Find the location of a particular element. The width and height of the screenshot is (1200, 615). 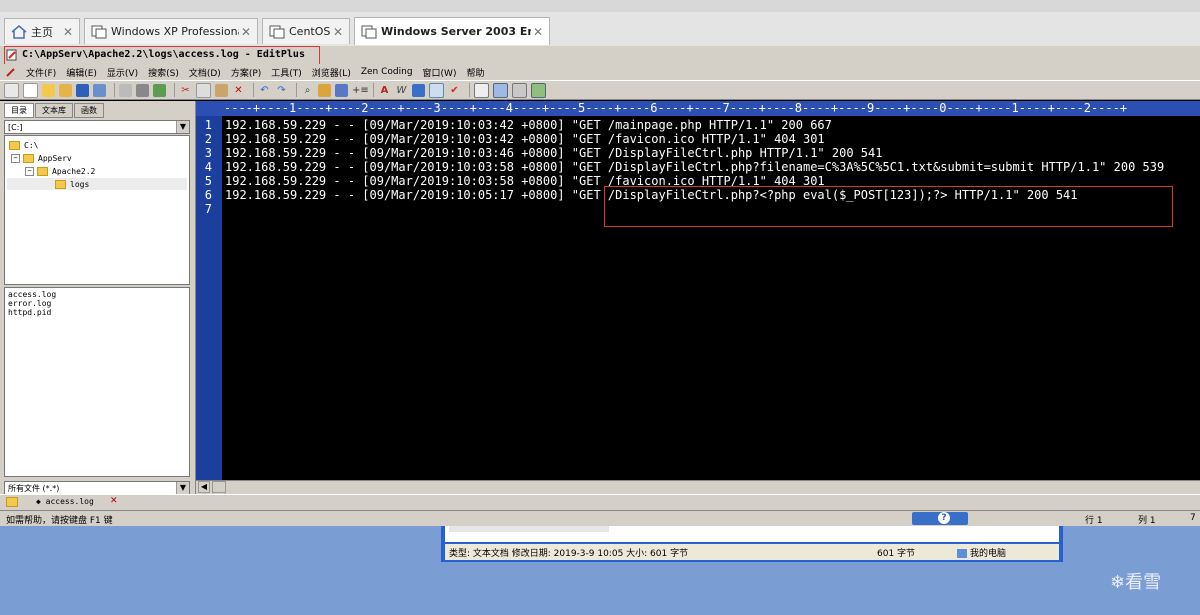

computer-icon is located at coordinates (962, 553).